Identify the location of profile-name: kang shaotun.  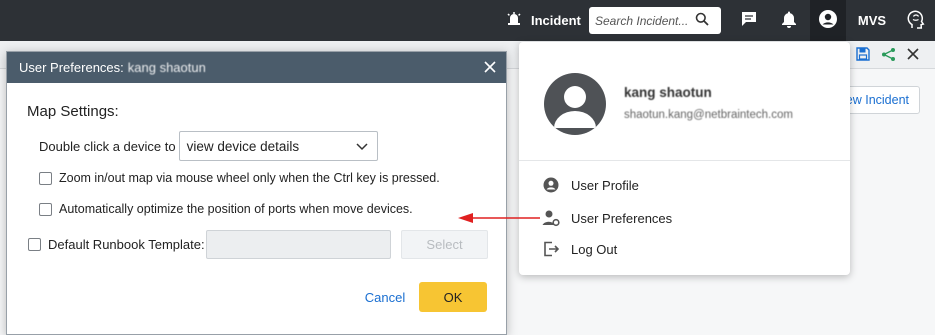
(668, 92).